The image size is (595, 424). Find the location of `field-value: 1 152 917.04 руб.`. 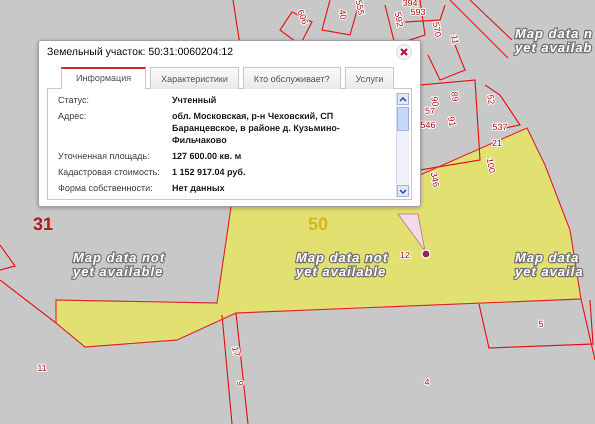

field-value: 1 152 917.04 руб. is located at coordinates (209, 172).